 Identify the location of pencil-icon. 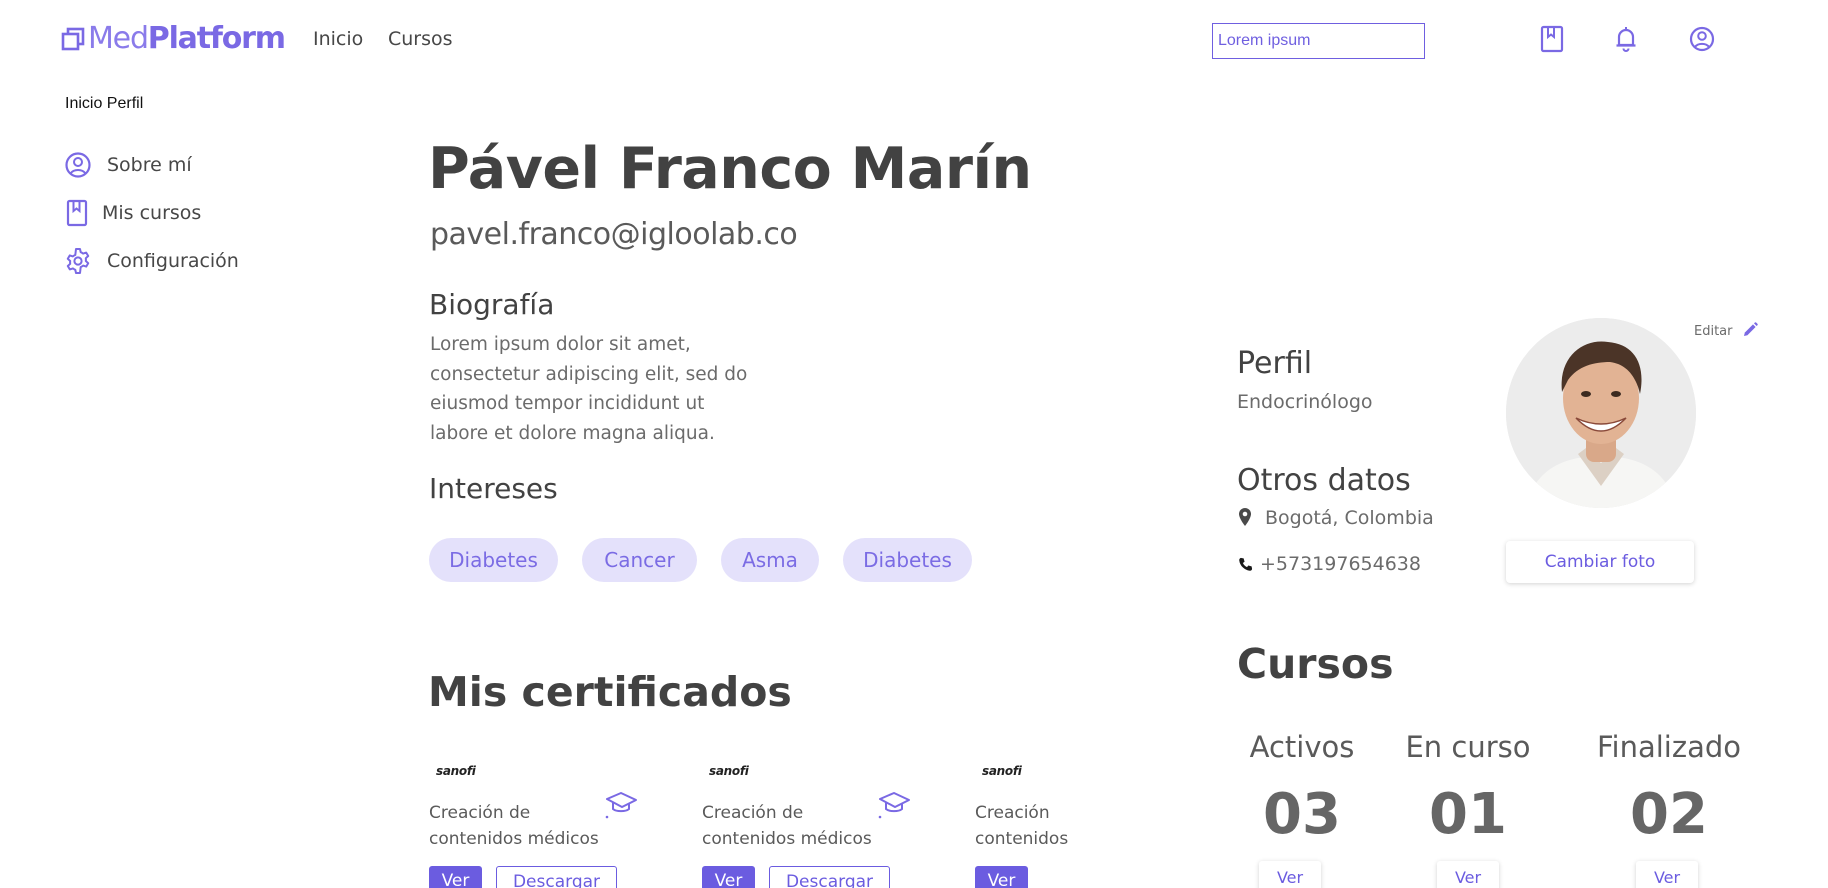
(1750, 330).